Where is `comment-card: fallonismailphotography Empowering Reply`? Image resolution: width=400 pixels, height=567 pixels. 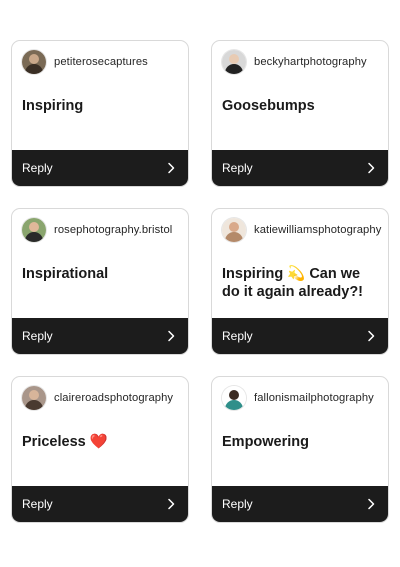
comment-card: fallonismailphotography Empowering Reply is located at coordinates (300, 449).